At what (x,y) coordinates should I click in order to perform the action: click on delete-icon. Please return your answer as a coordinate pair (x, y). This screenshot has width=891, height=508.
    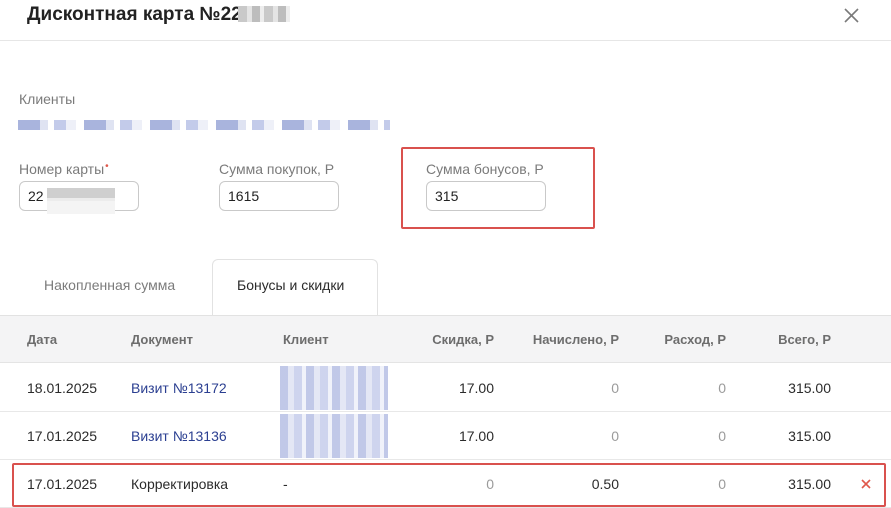
    Looking at the image, I should click on (866, 484).